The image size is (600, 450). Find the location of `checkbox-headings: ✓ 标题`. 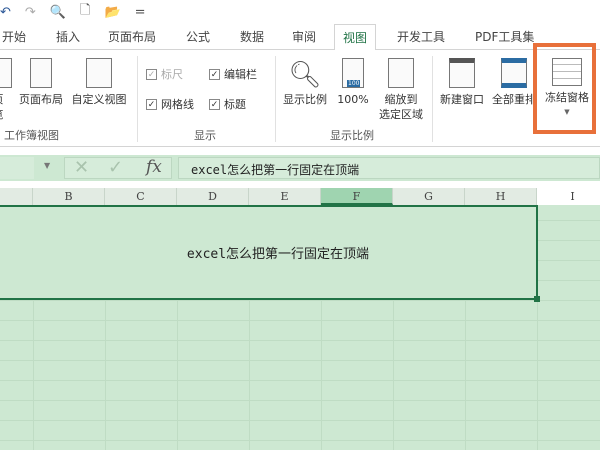

checkbox-headings: ✓ 标题 is located at coordinates (227, 104).